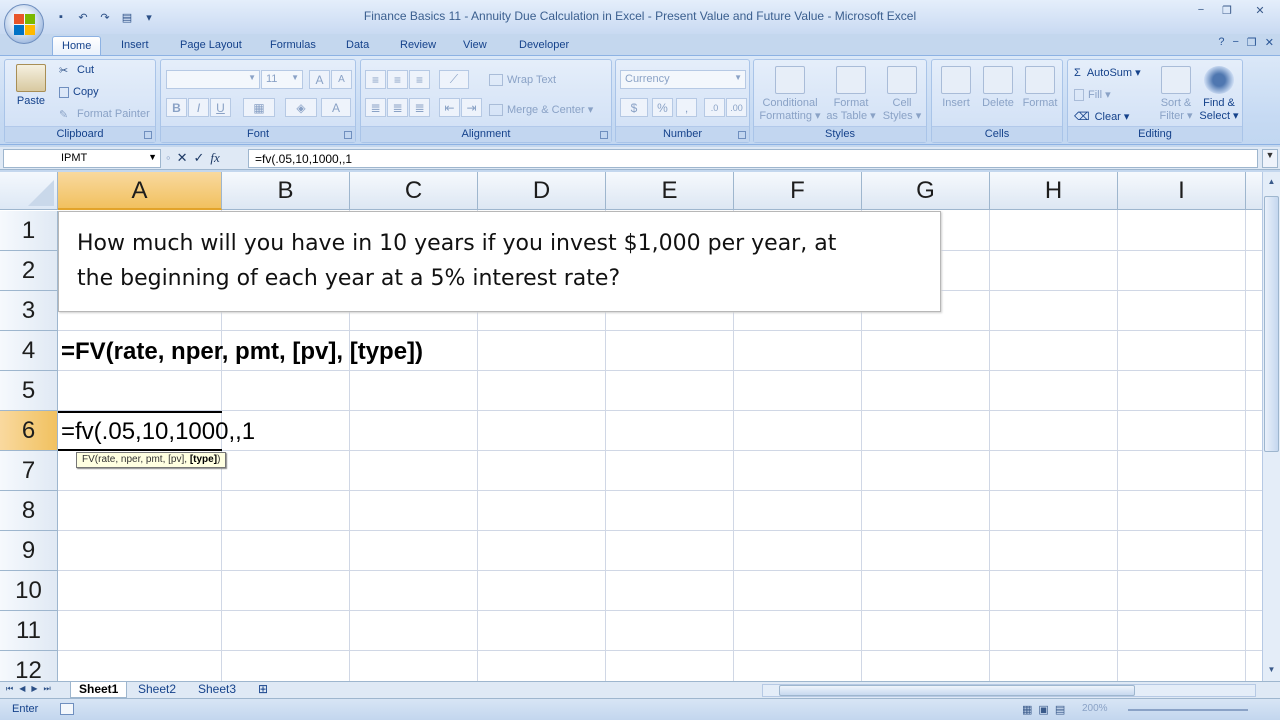 The width and height of the screenshot is (1280, 720). Describe the element at coordinates (213, 79) in the screenshot. I see `font-name-combo: ▼` at that location.